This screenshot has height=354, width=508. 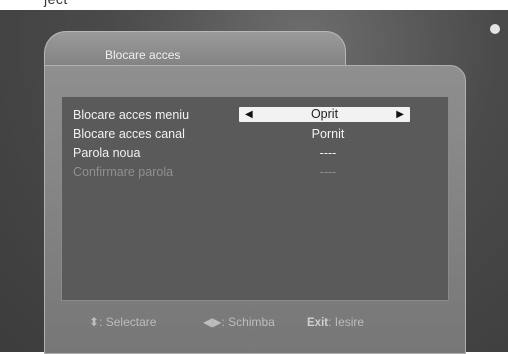 What do you see at coordinates (255, 172) in the screenshot?
I see `menu-row-confirm-password: Confirmare parola ----` at bounding box center [255, 172].